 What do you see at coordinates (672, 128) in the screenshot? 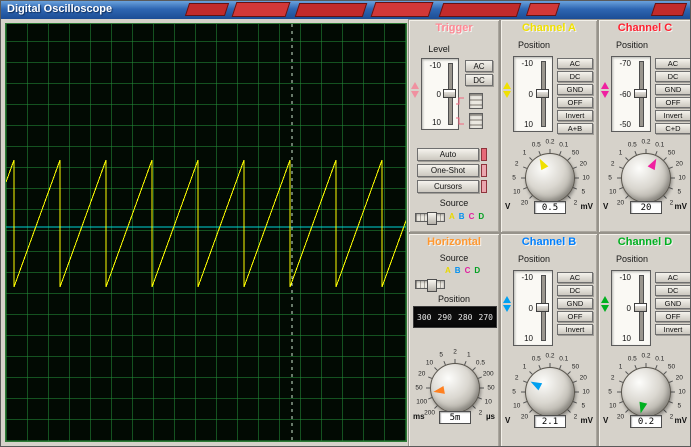
I see `channel-c-c-d-button: C+D` at bounding box center [672, 128].